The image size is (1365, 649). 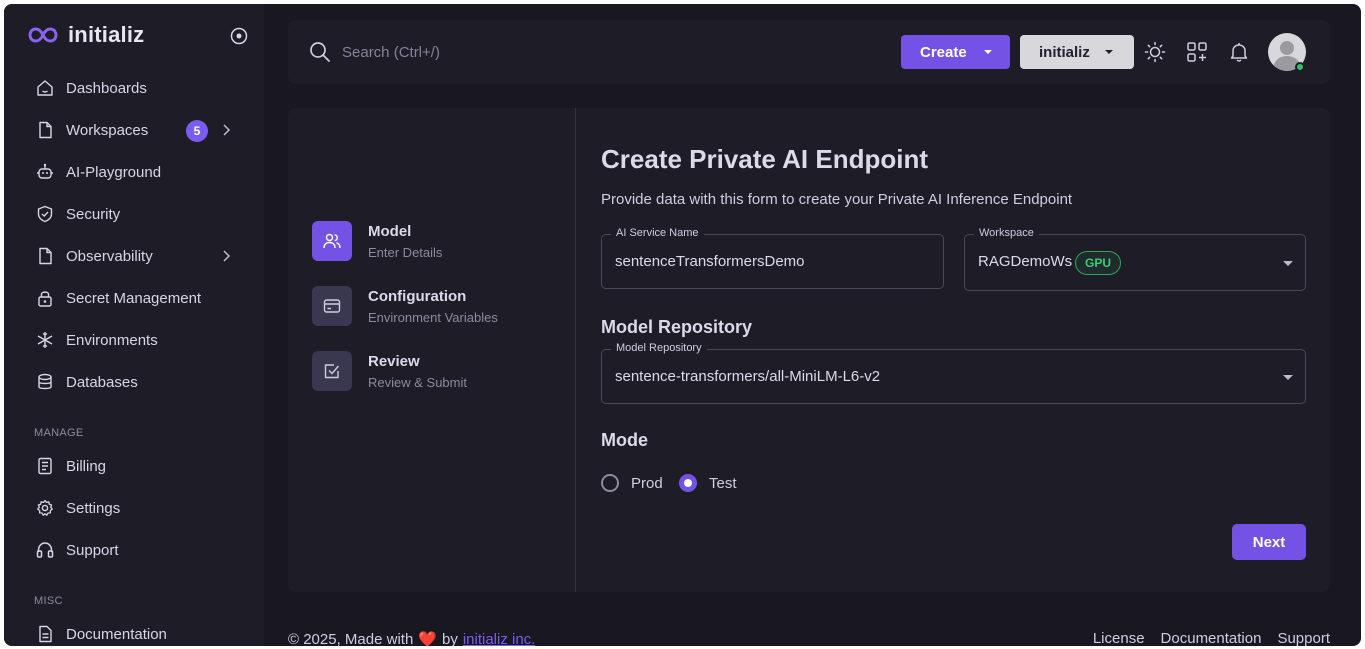 I want to click on sidebar-item-environments: Environments, so click(x=134, y=340).